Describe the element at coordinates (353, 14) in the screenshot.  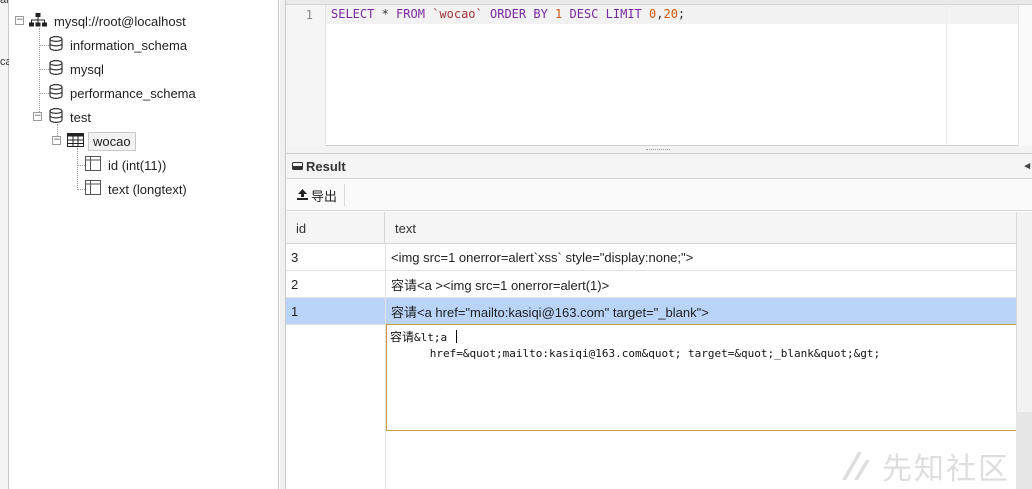
I see `sql-keyword: SELECT` at that location.